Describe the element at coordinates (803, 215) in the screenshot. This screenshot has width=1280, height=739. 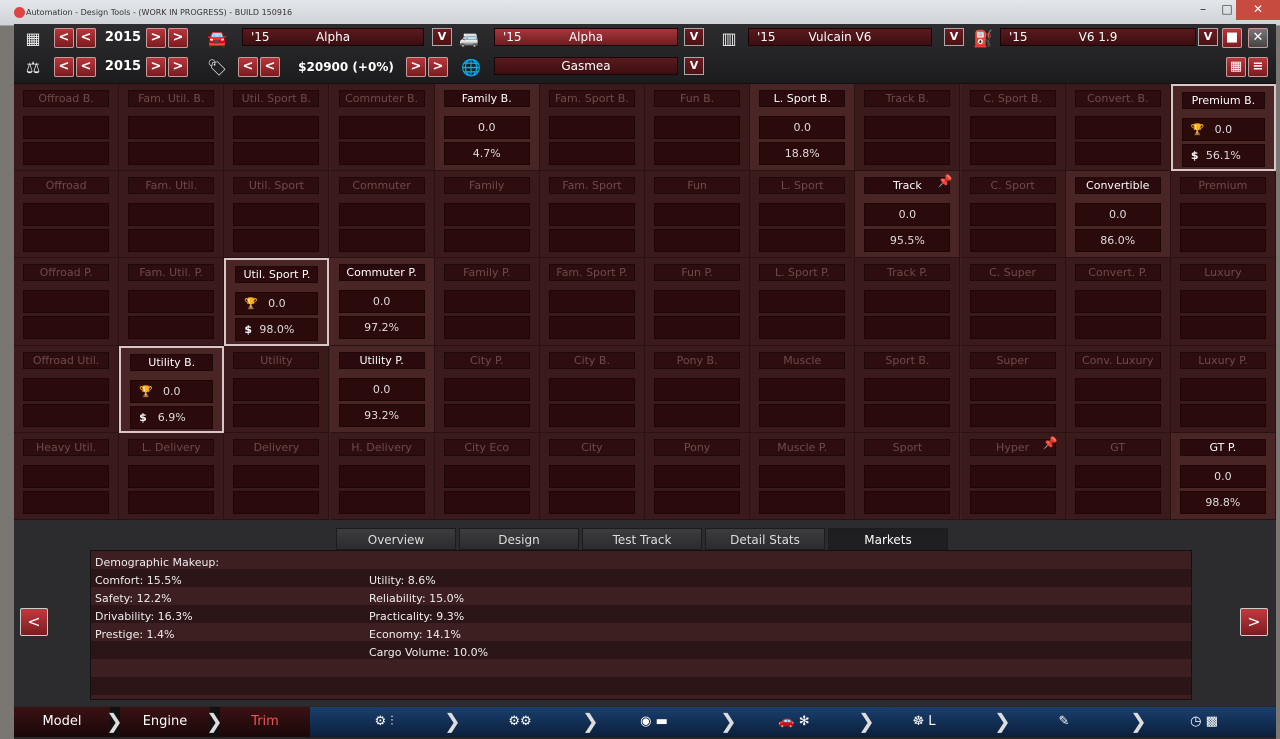
I see `market-cell: L. Sport` at that location.